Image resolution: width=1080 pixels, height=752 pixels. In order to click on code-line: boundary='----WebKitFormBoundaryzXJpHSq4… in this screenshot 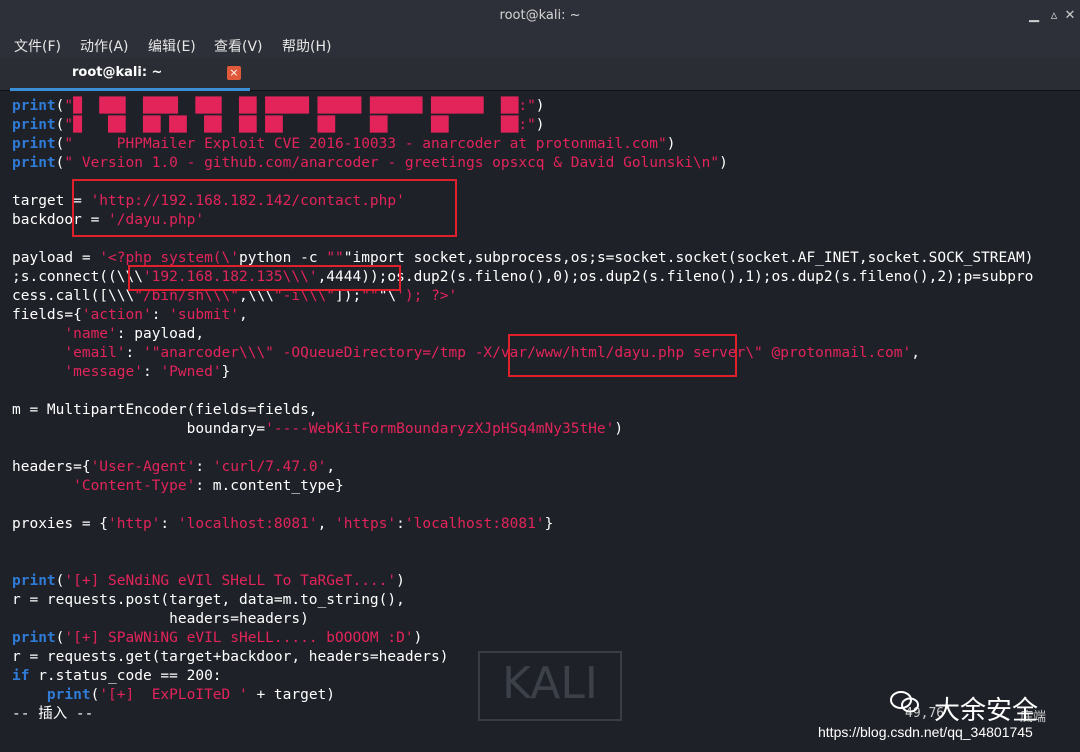, I will do `click(318, 429)`.